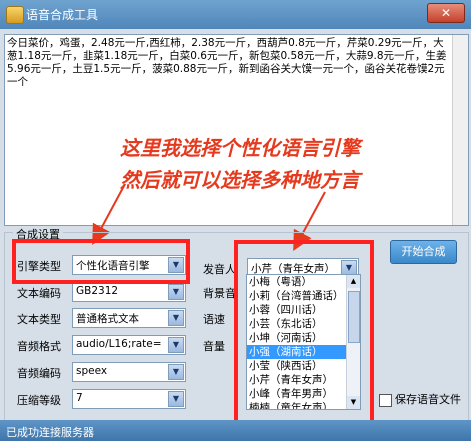  Describe the element at coordinates (39, 319) in the screenshot. I see `text-type-label: 文本类型` at that location.